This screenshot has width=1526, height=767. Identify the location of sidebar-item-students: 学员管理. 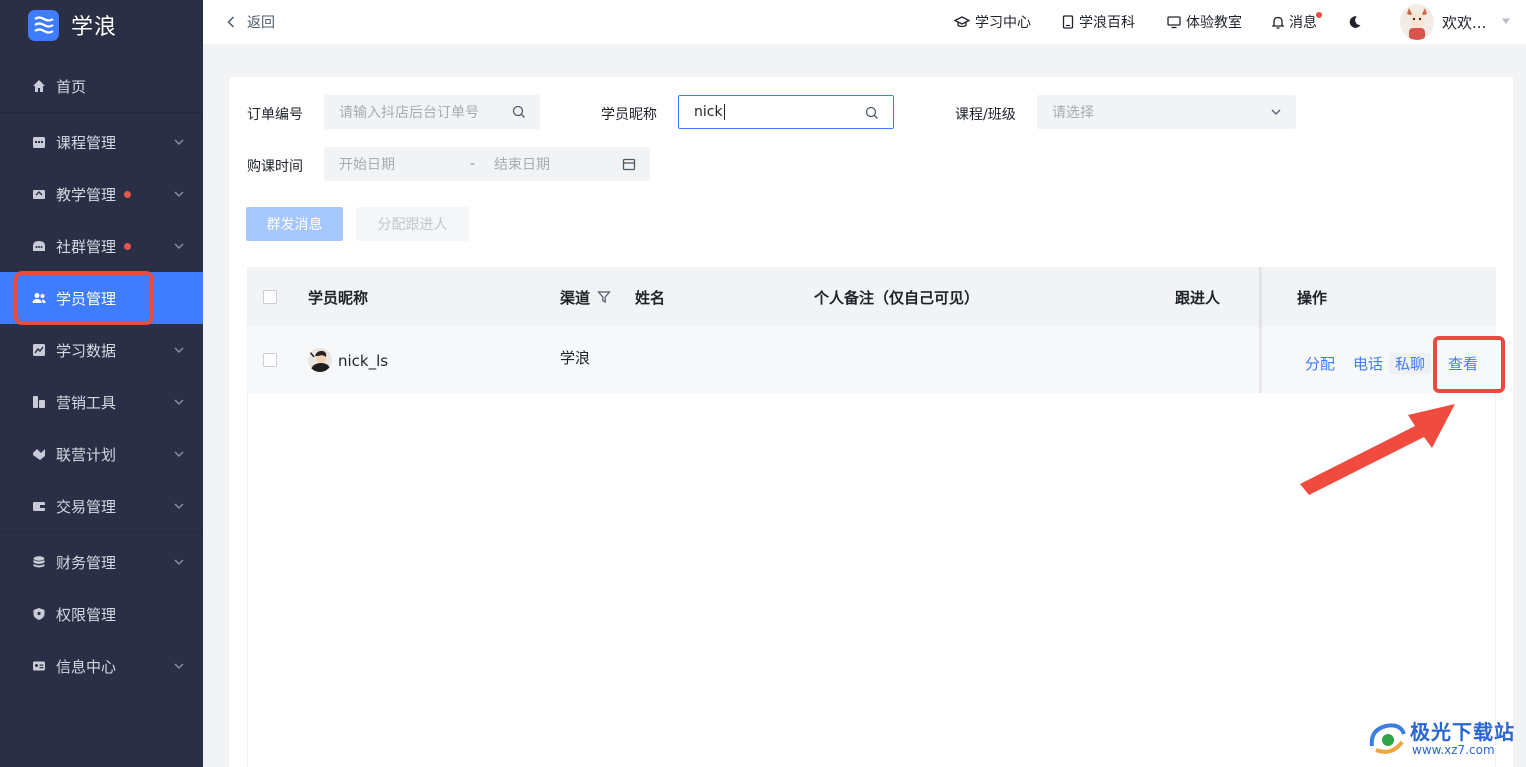
(101, 298).